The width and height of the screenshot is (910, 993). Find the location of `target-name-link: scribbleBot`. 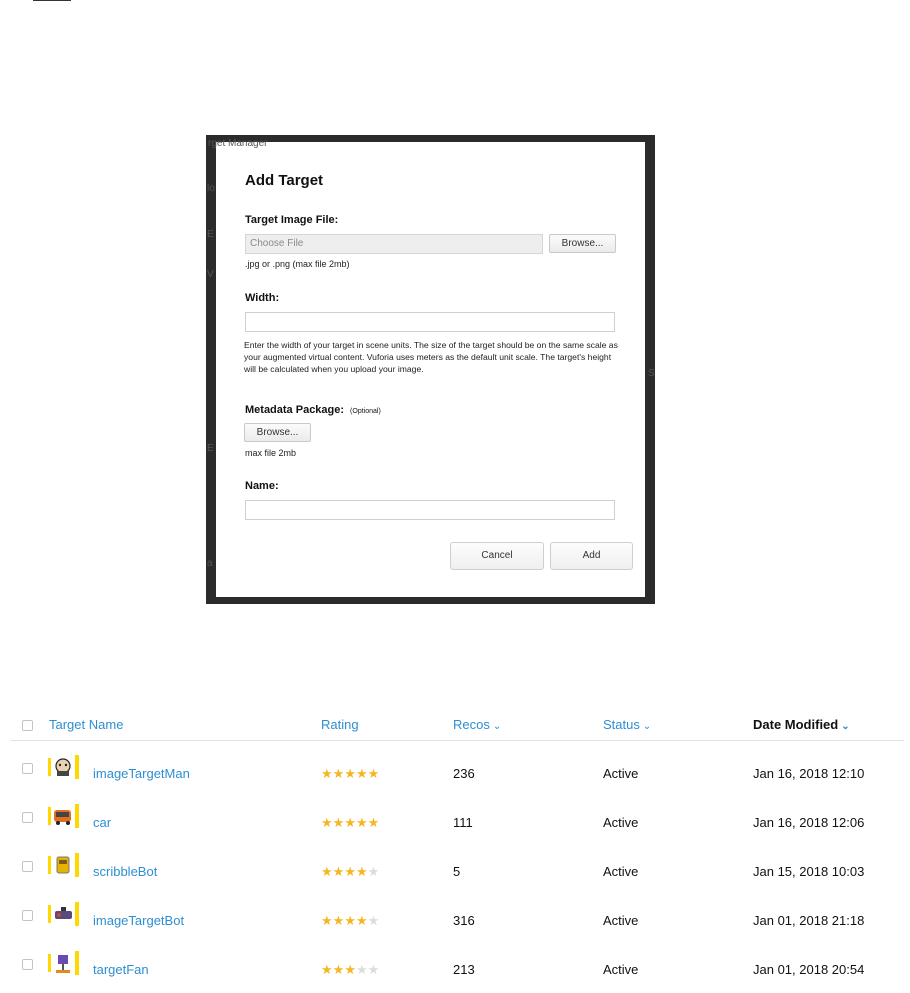

target-name-link: scribbleBot is located at coordinates (125, 871).